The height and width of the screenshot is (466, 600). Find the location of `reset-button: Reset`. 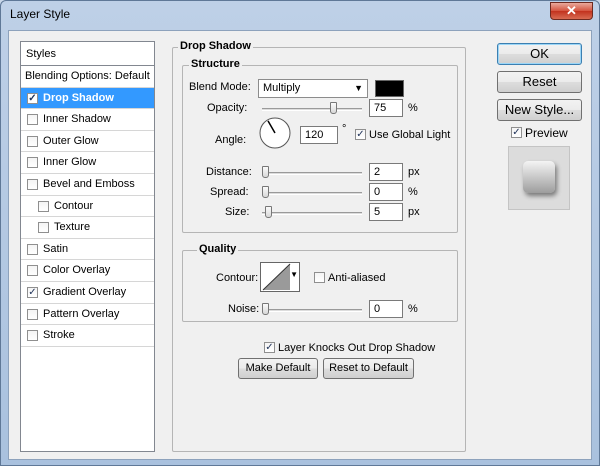

reset-button: Reset is located at coordinates (539, 82).